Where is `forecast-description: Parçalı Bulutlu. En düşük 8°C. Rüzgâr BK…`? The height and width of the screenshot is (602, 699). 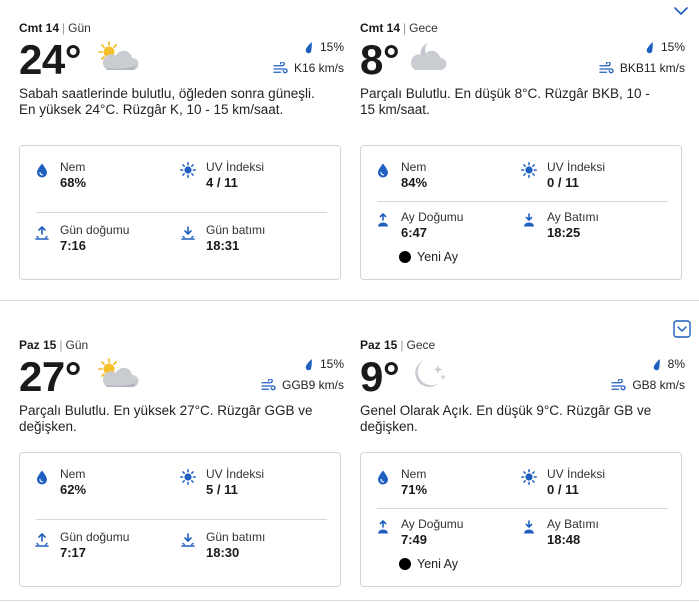 forecast-description: Parçalı Bulutlu. En düşük 8°C. Rüzgâr BK… is located at coordinates (505, 101).